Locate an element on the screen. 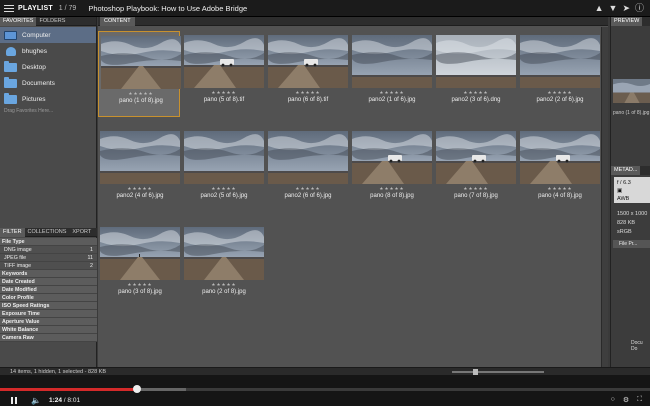  info-icon: ⓘ is located at coordinates (639, 8).